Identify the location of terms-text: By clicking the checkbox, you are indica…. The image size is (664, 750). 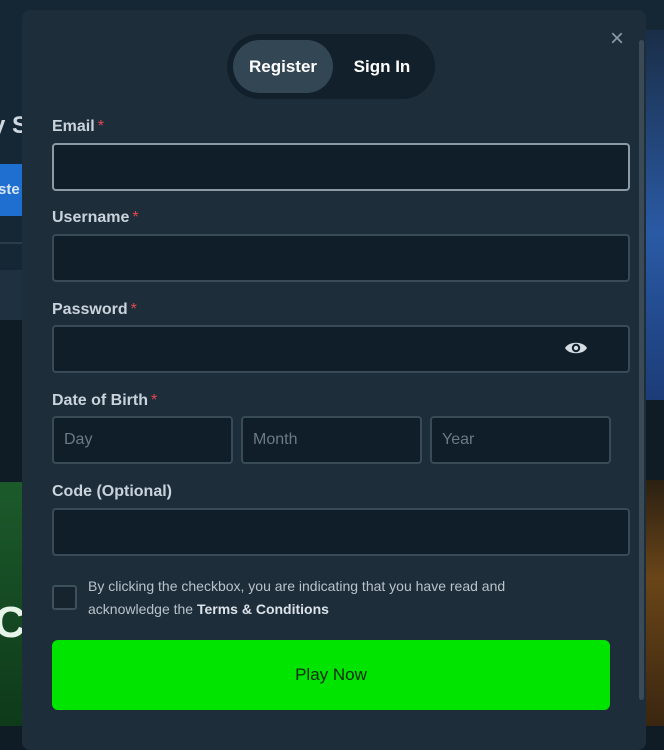
(297, 597).